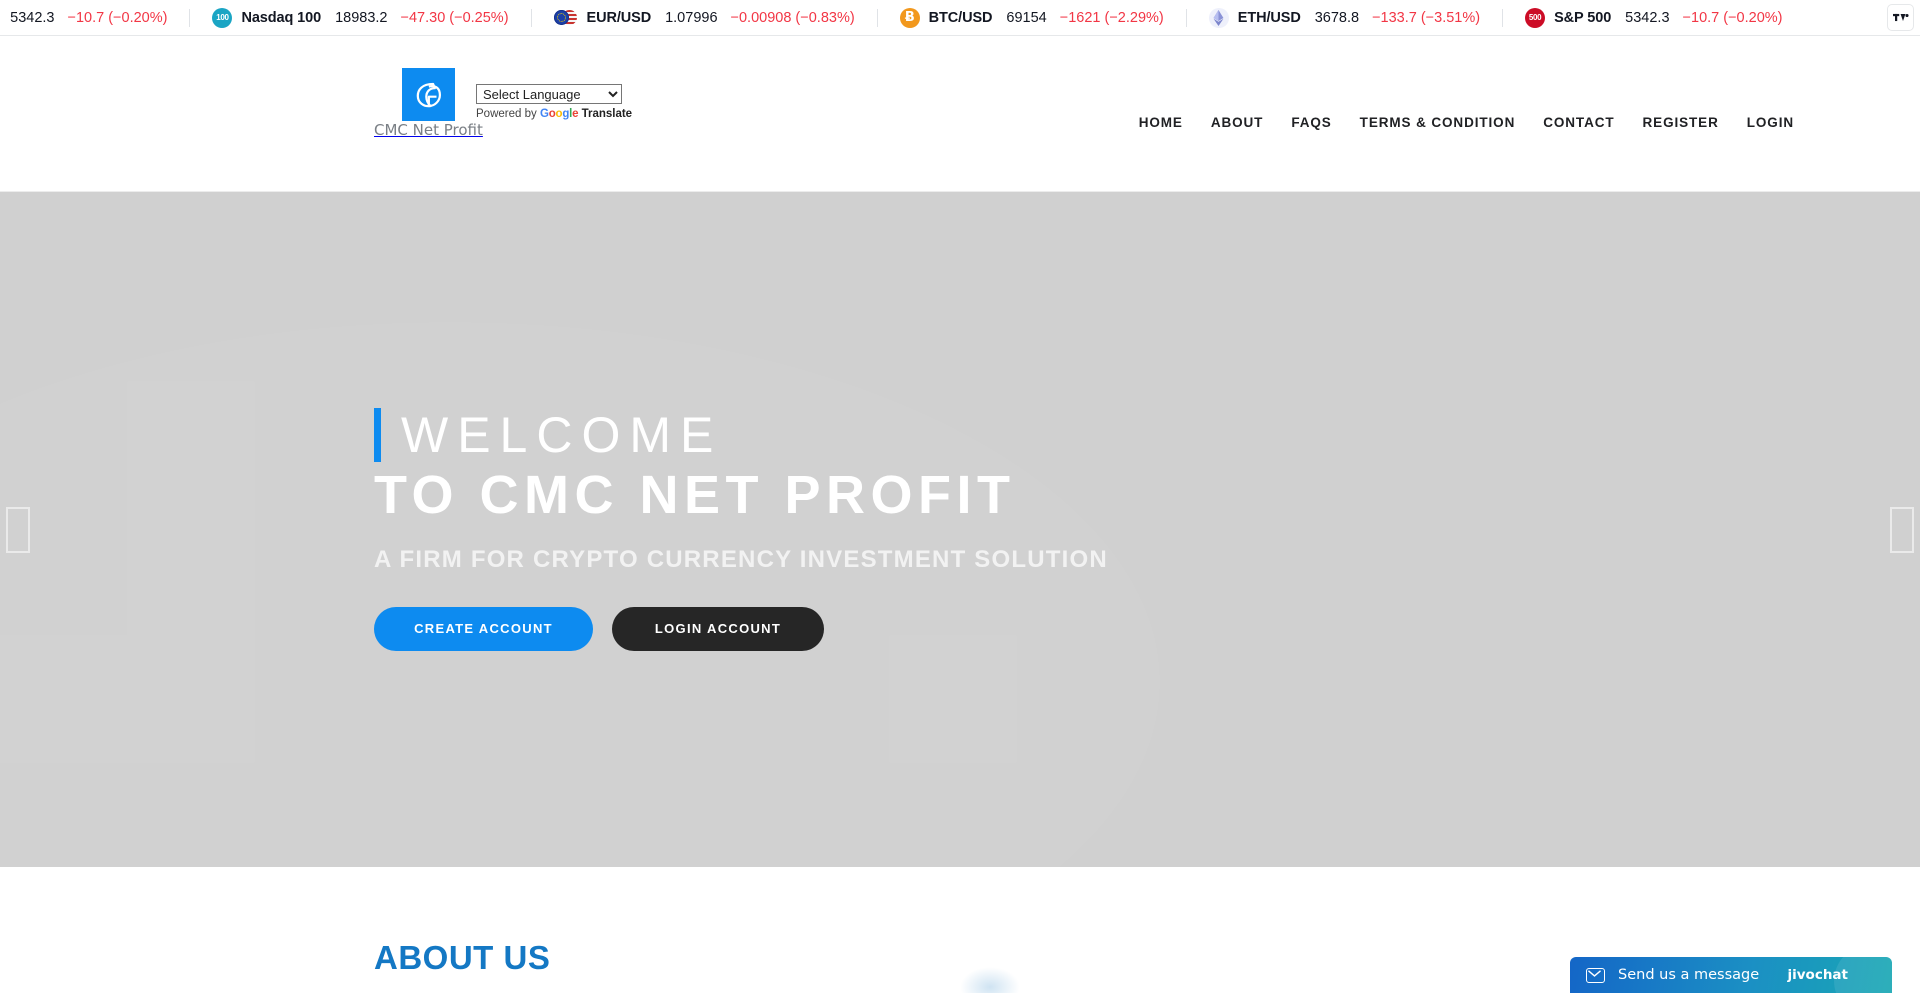  I want to click on nav-item-register: REGISTER, so click(1681, 122).